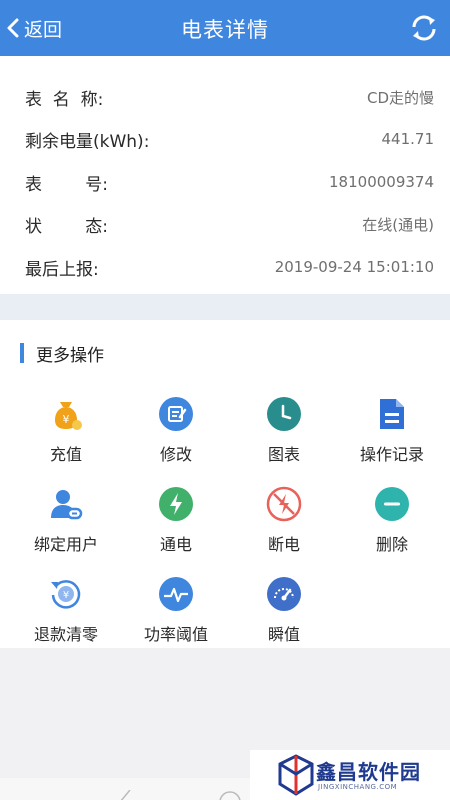  Describe the element at coordinates (176, 436) in the screenshot. I see `op-edit-button: 修改` at that location.